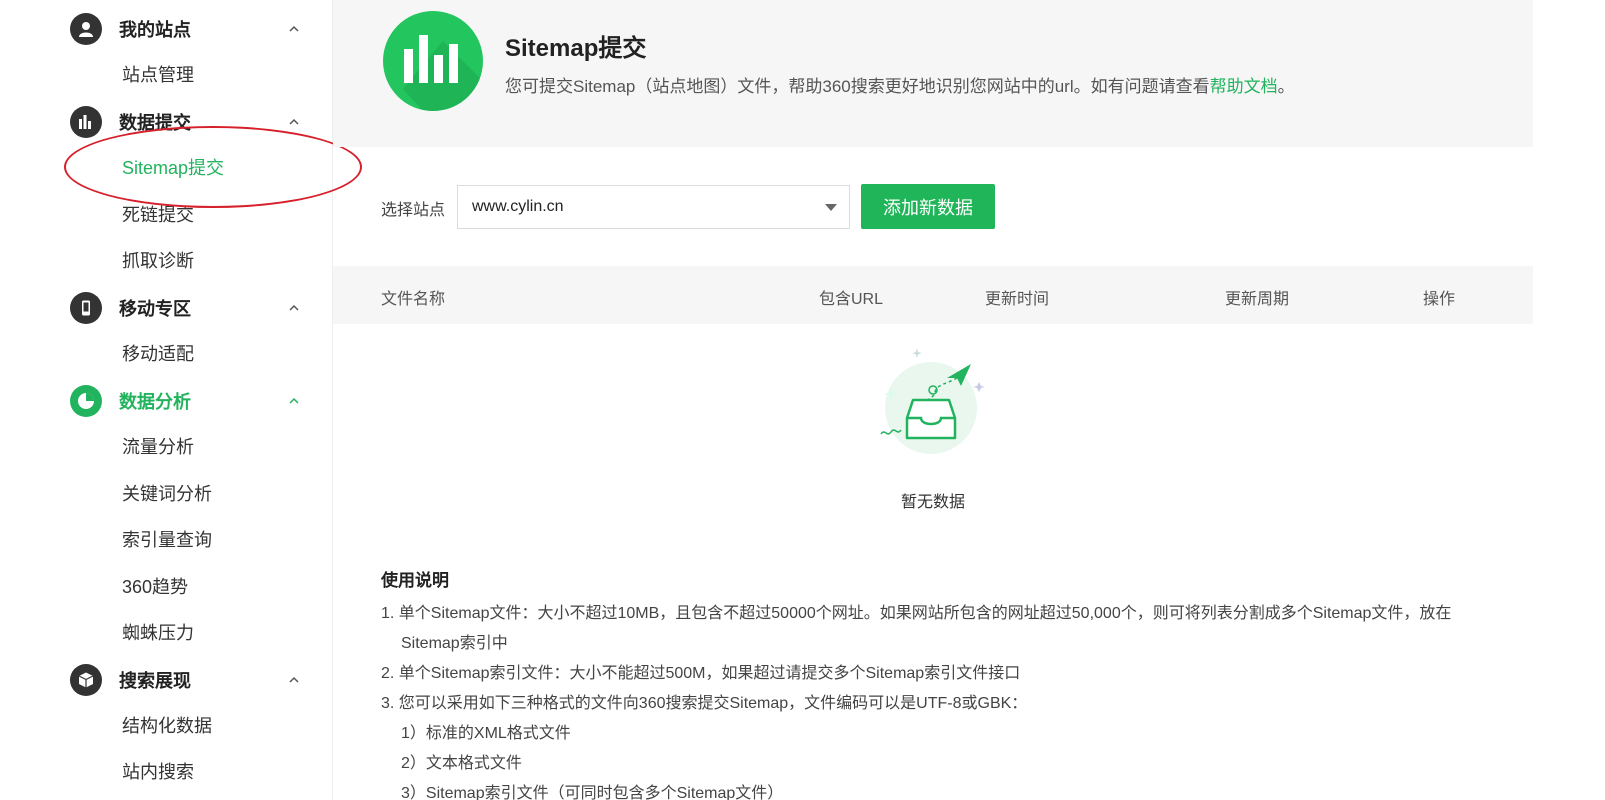  Describe the element at coordinates (167, 540) in the screenshot. I see `sidebar-item-index-query: 索引量查询` at that location.